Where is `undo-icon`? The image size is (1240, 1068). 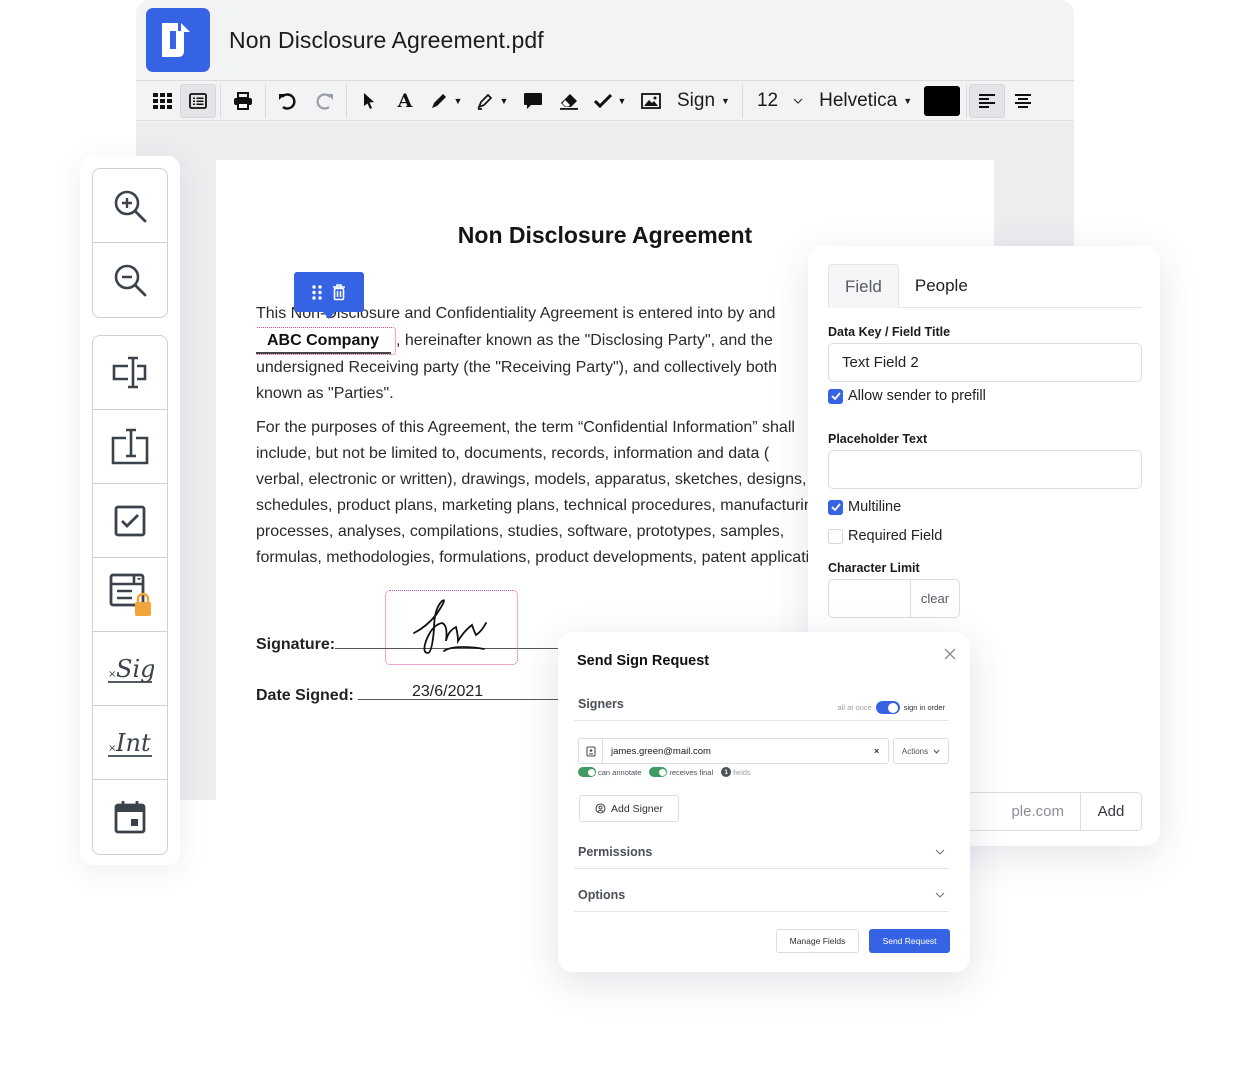
undo-icon is located at coordinates (287, 101).